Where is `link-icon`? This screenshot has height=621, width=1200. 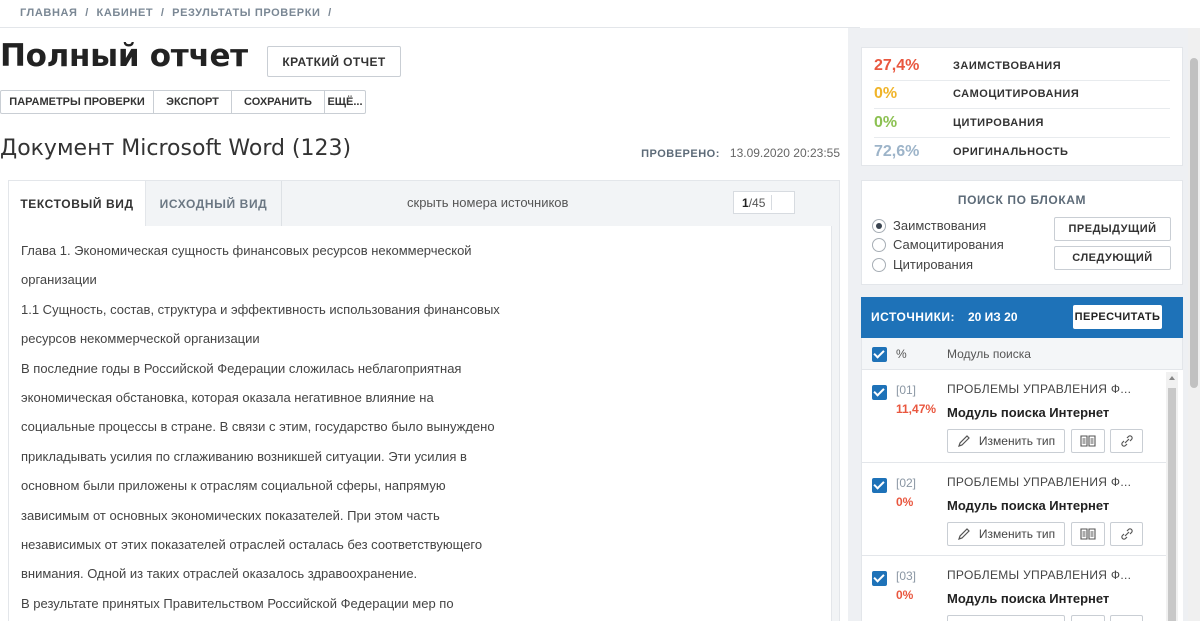 link-icon is located at coordinates (1127, 441).